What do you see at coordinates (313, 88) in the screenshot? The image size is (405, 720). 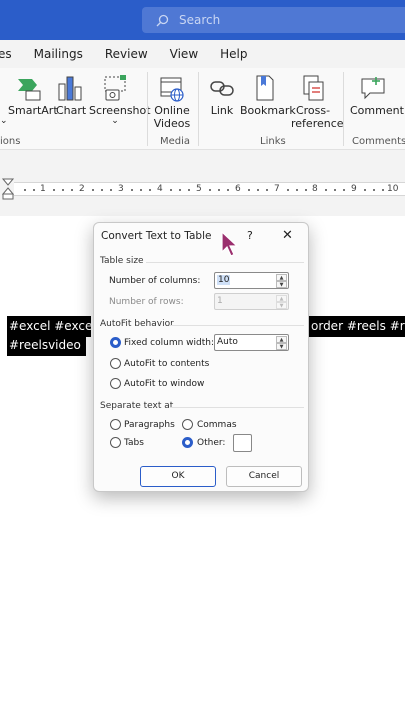 I see `cross-reference-icon` at bounding box center [313, 88].